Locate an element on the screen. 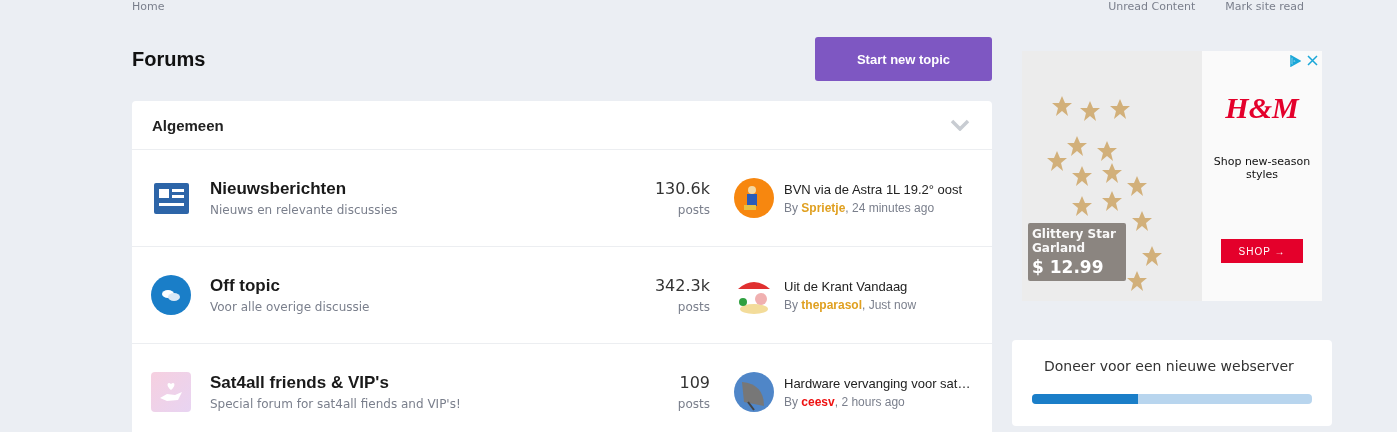 This screenshot has width=1397, height=432. forum-description: Nieuws en relevante discussies is located at coordinates (304, 210).